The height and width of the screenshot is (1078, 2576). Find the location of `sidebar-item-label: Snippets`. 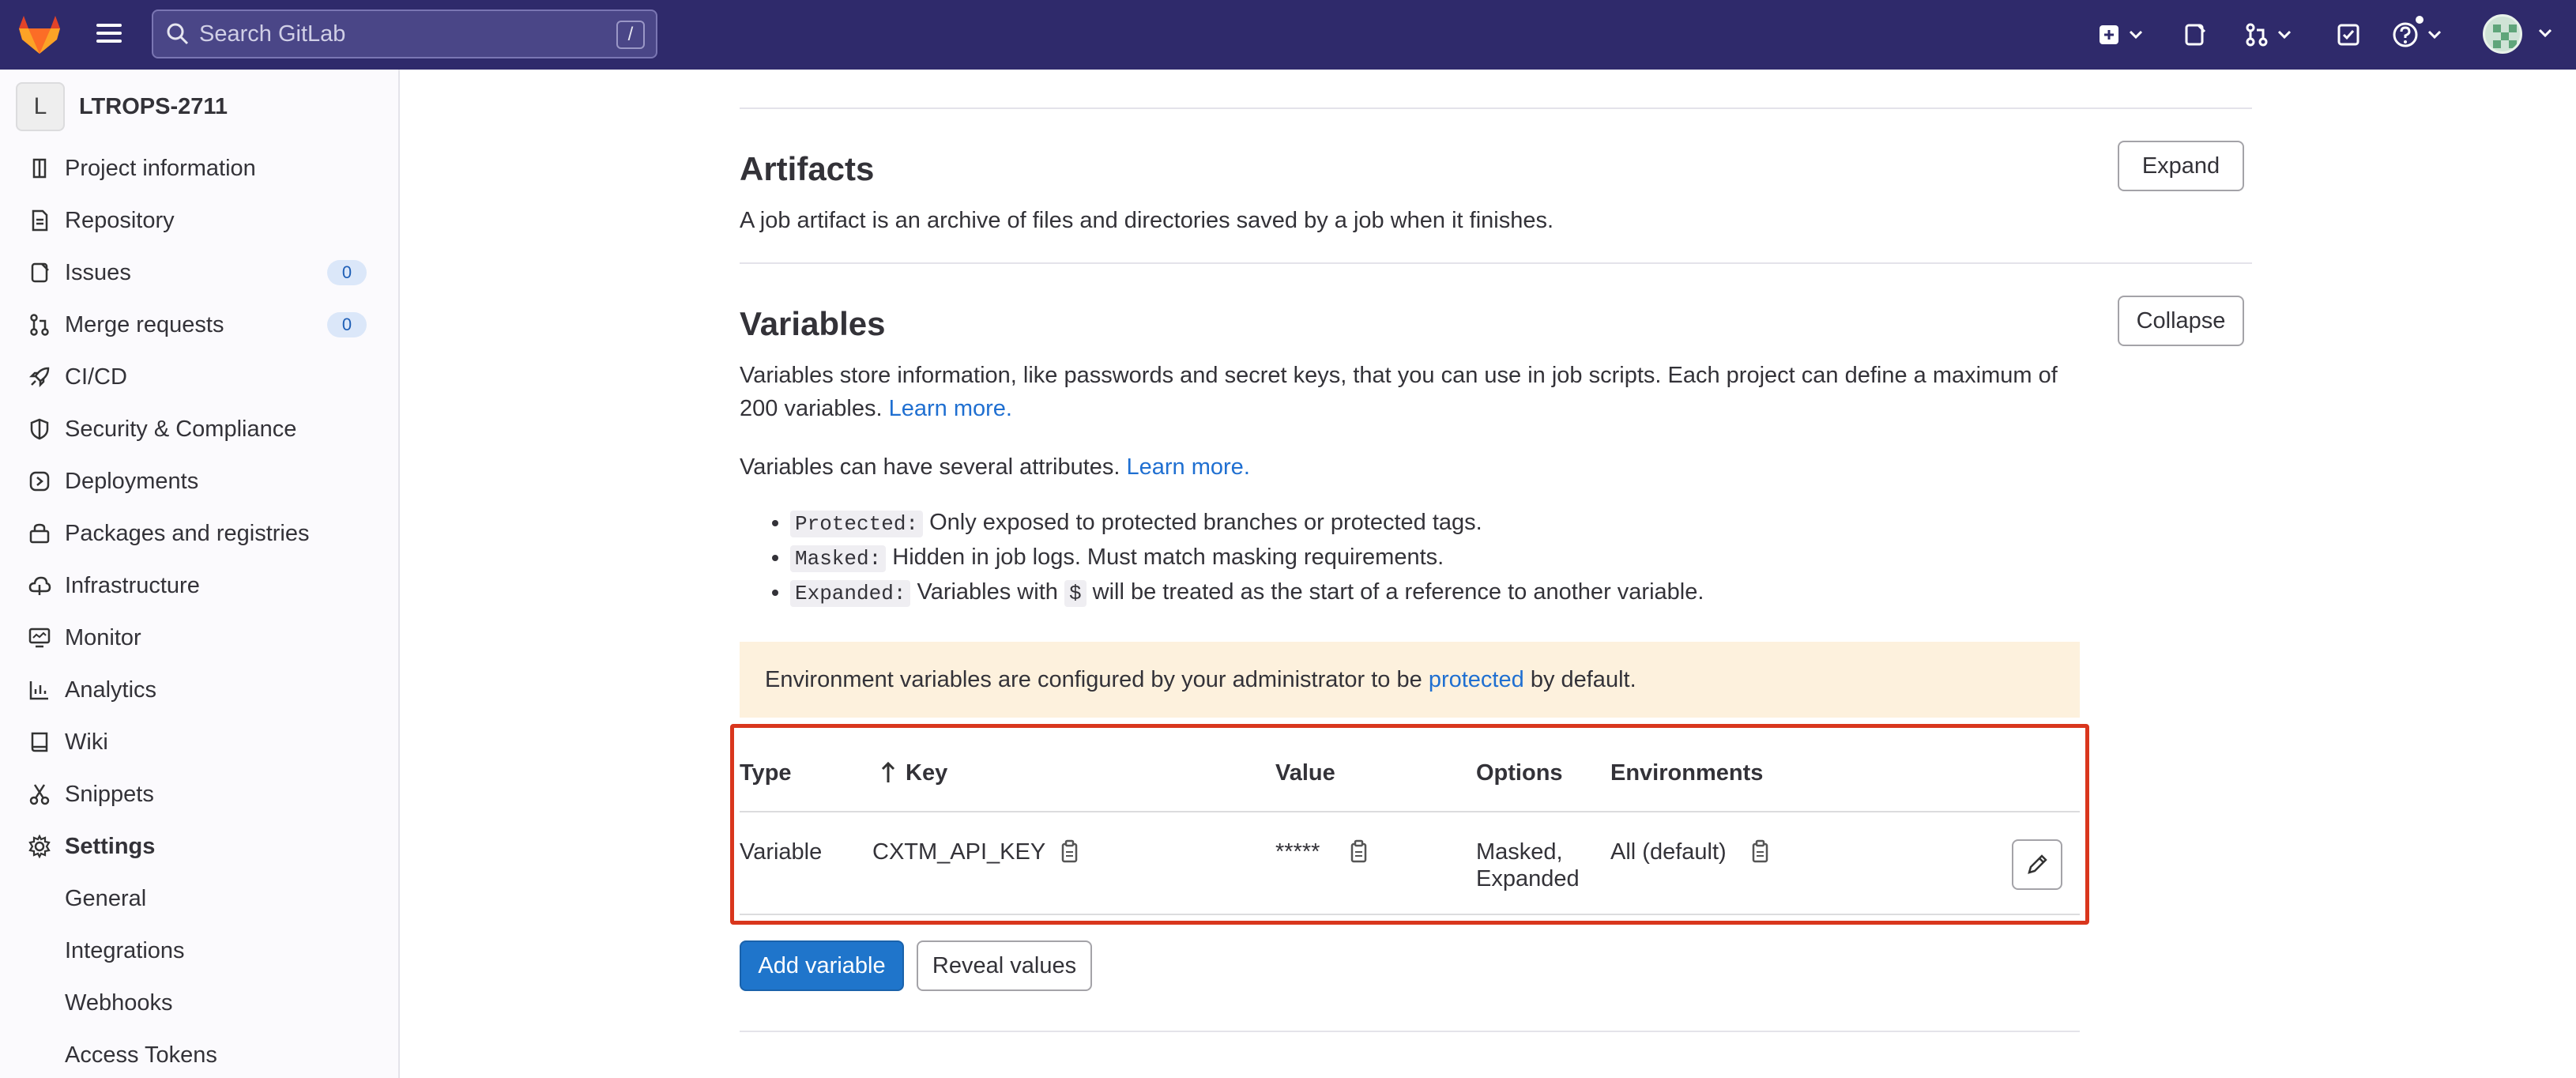

sidebar-item-label: Snippets is located at coordinates (109, 794).